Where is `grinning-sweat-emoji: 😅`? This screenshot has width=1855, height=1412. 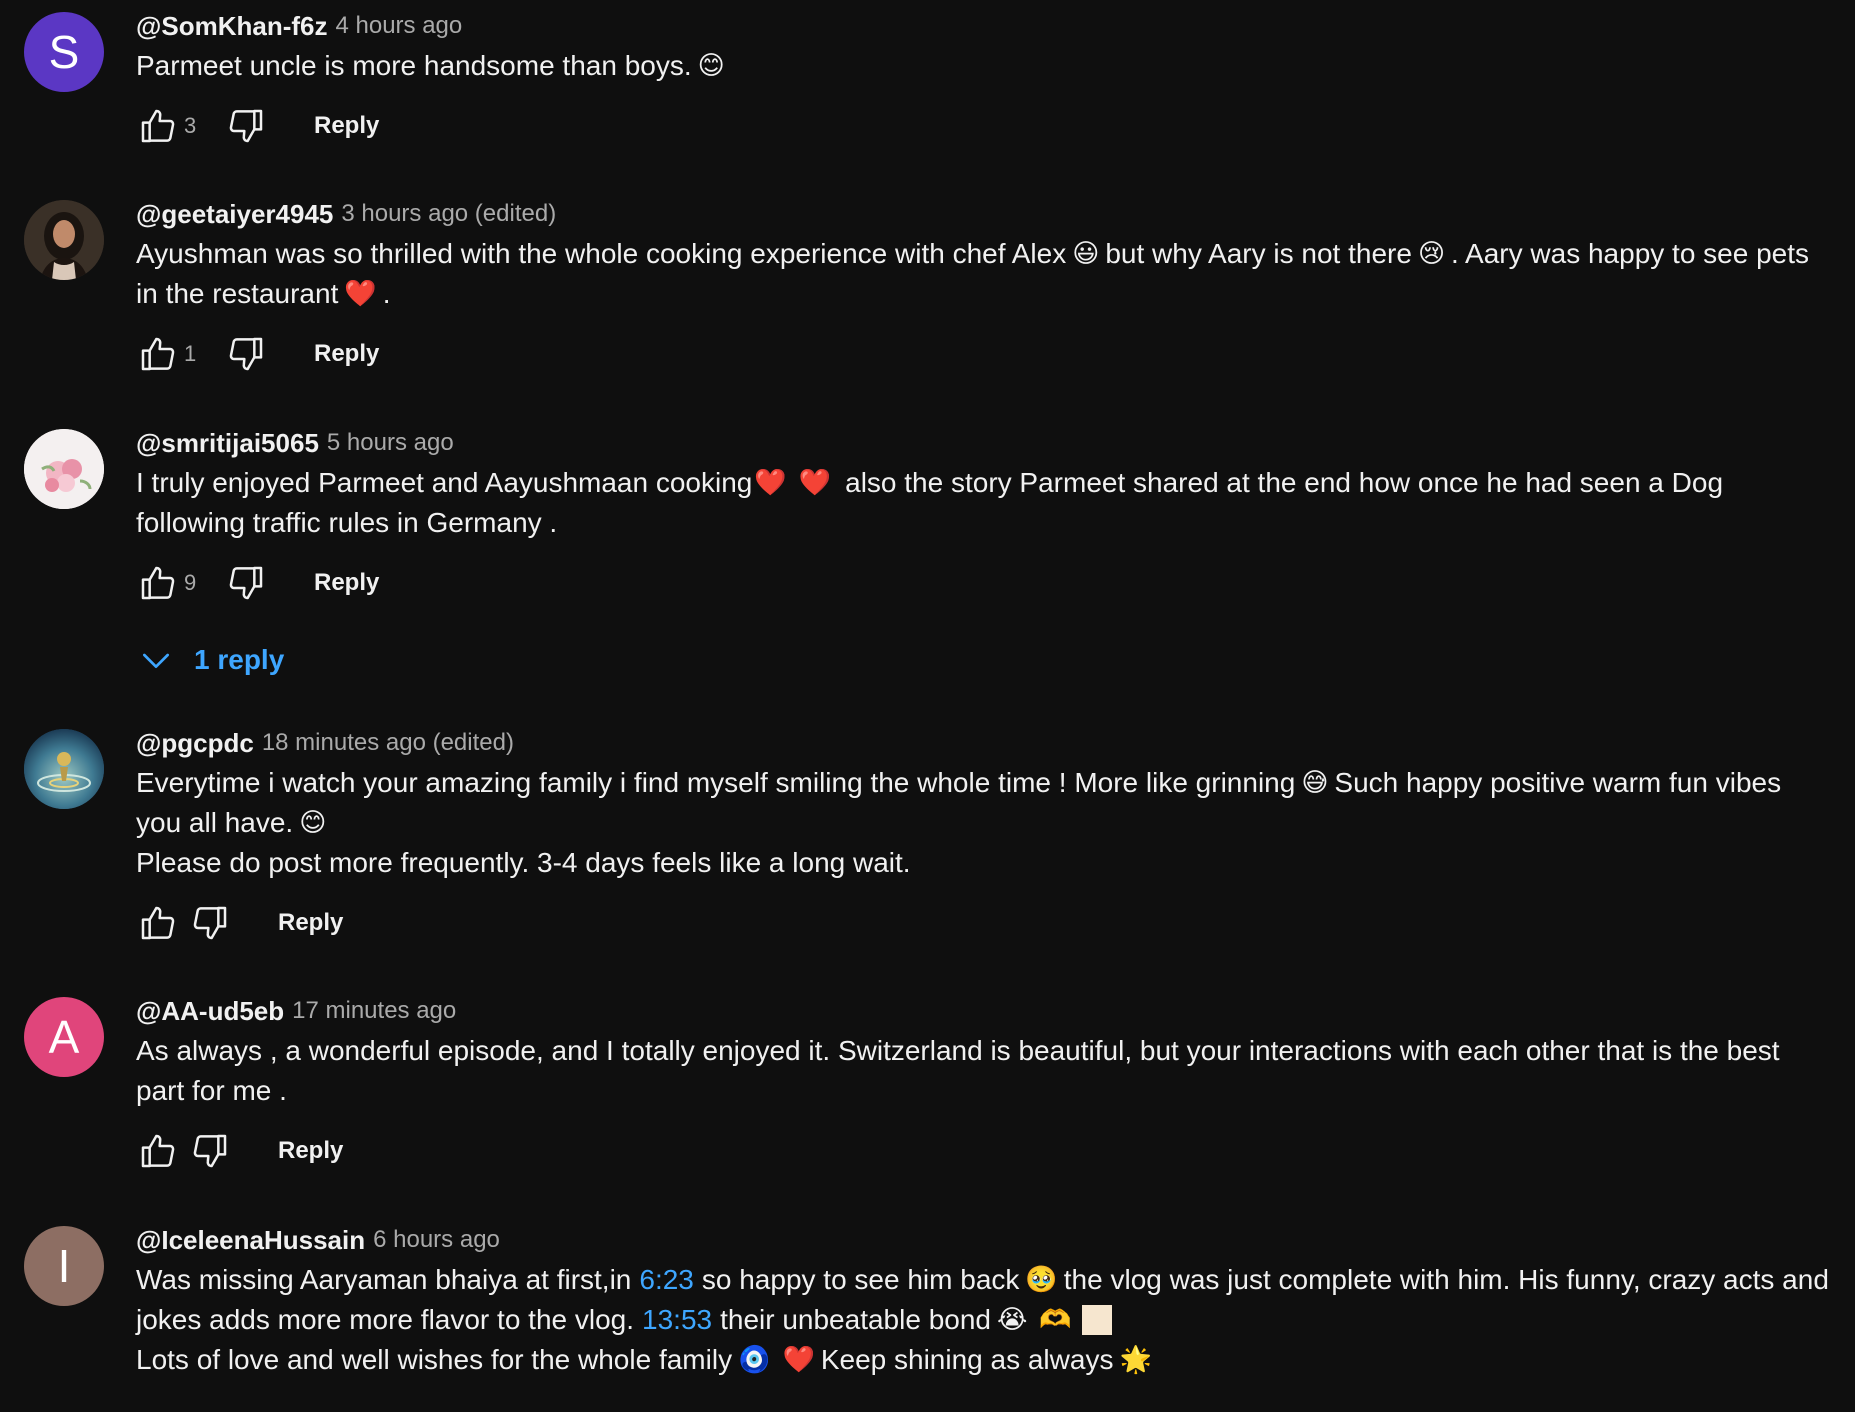 grinning-sweat-emoji: 😅 is located at coordinates (1315, 783).